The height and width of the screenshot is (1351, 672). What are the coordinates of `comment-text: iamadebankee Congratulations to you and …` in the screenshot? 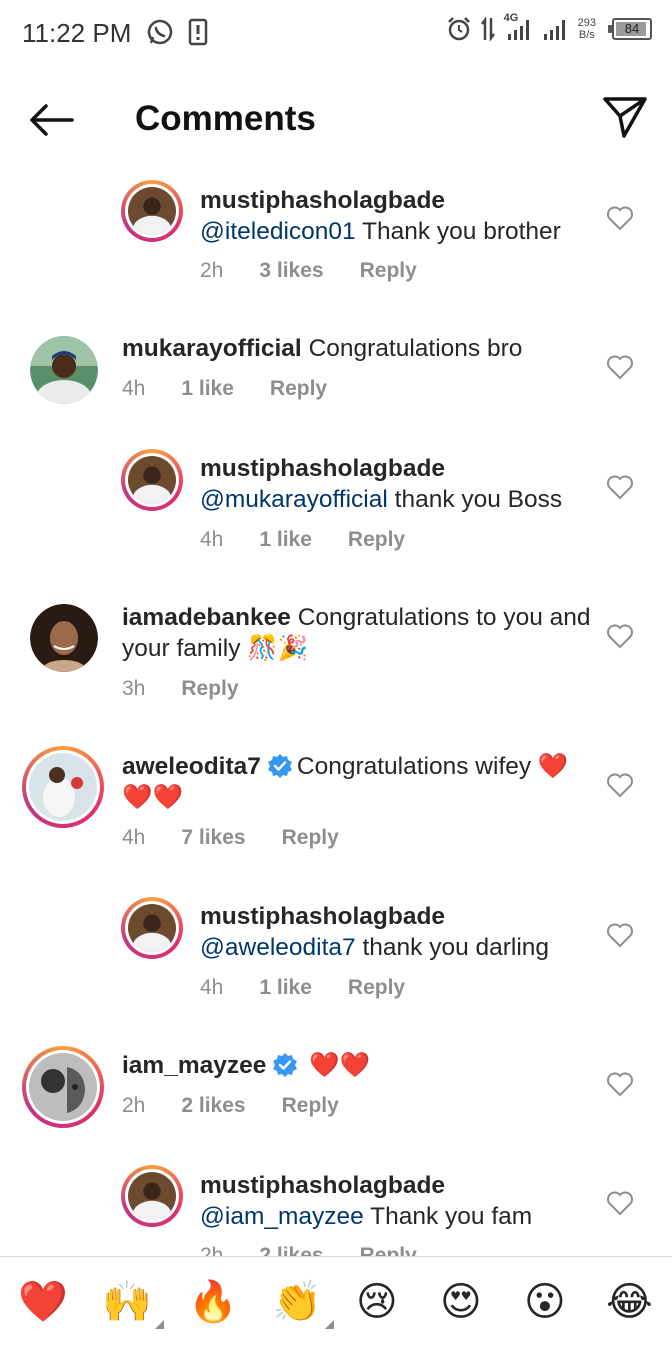 It's located at (357, 633).